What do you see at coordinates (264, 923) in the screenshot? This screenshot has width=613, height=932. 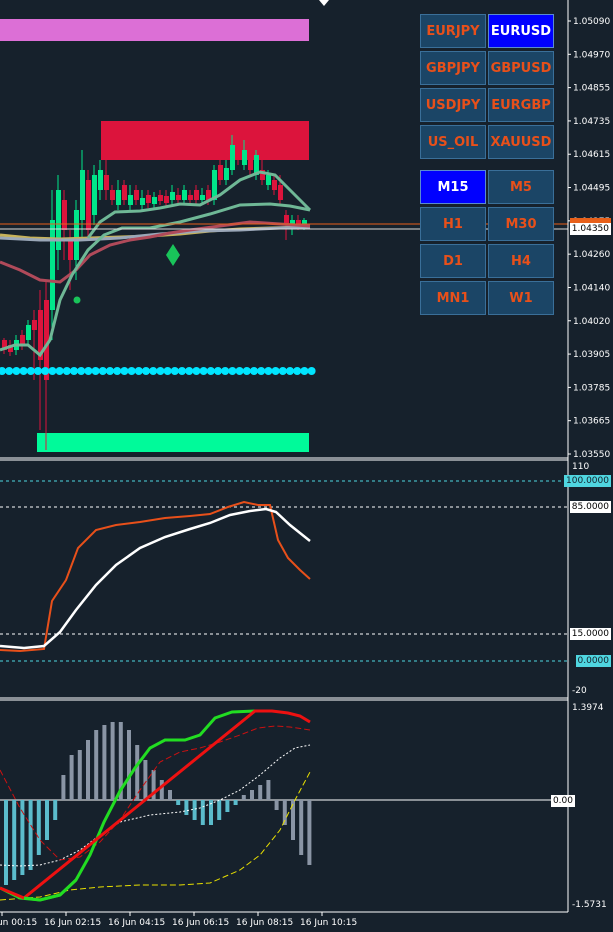 I see `time-axis-label: 16 Jun 08:15` at bounding box center [264, 923].